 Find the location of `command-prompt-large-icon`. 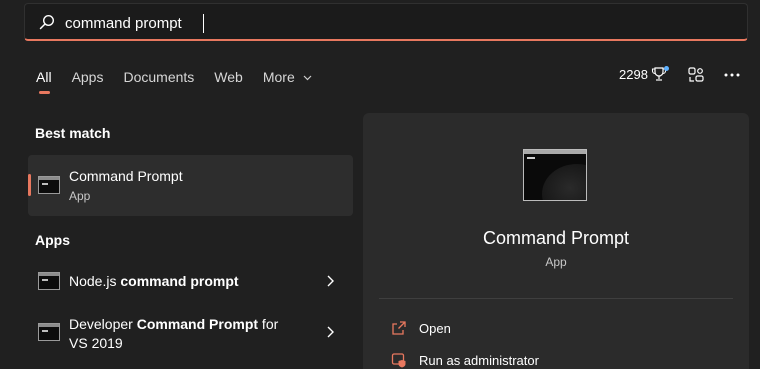

command-prompt-large-icon is located at coordinates (555, 175).